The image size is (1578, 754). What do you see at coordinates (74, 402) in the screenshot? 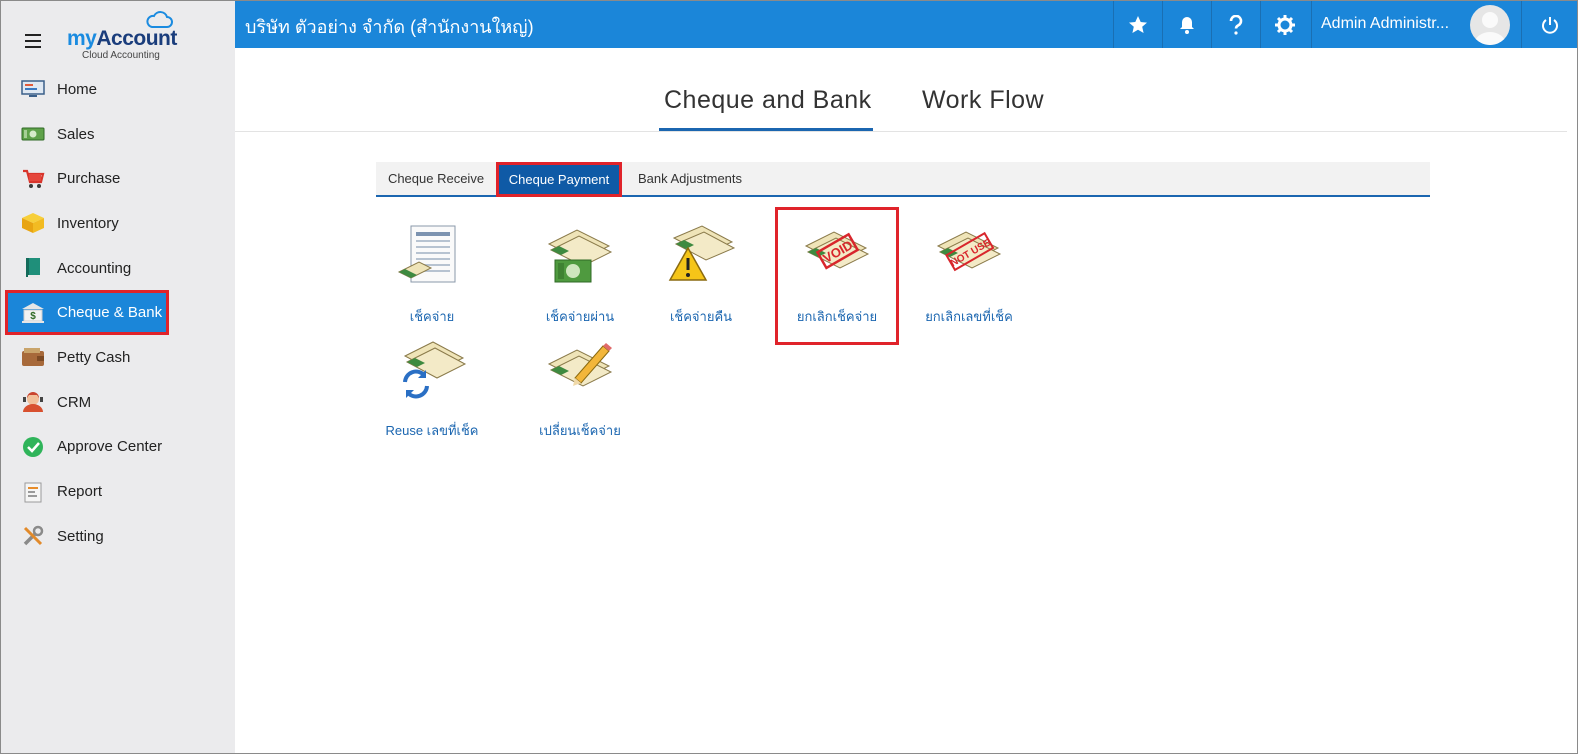
I see `sidebar-item-label: CRM` at bounding box center [74, 402].